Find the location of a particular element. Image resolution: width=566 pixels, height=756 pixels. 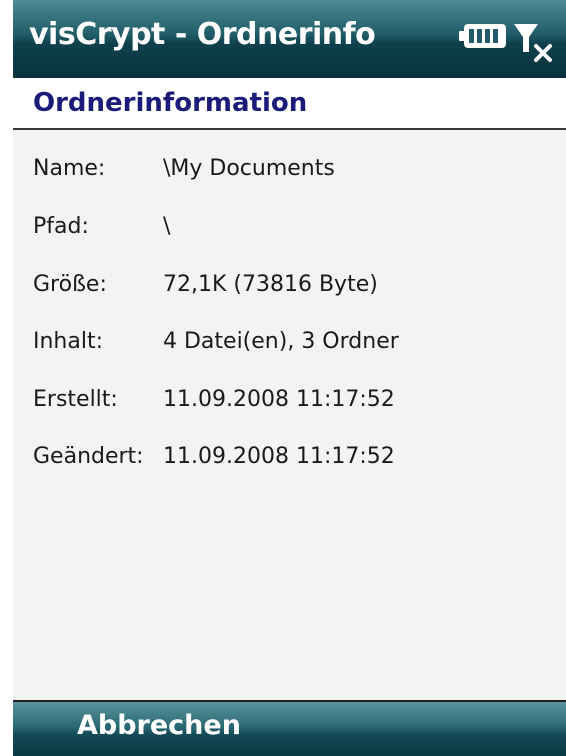

info-row-modified: Geändert: 11.09.2008 11:17:52 is located at coordinates (293, 464).